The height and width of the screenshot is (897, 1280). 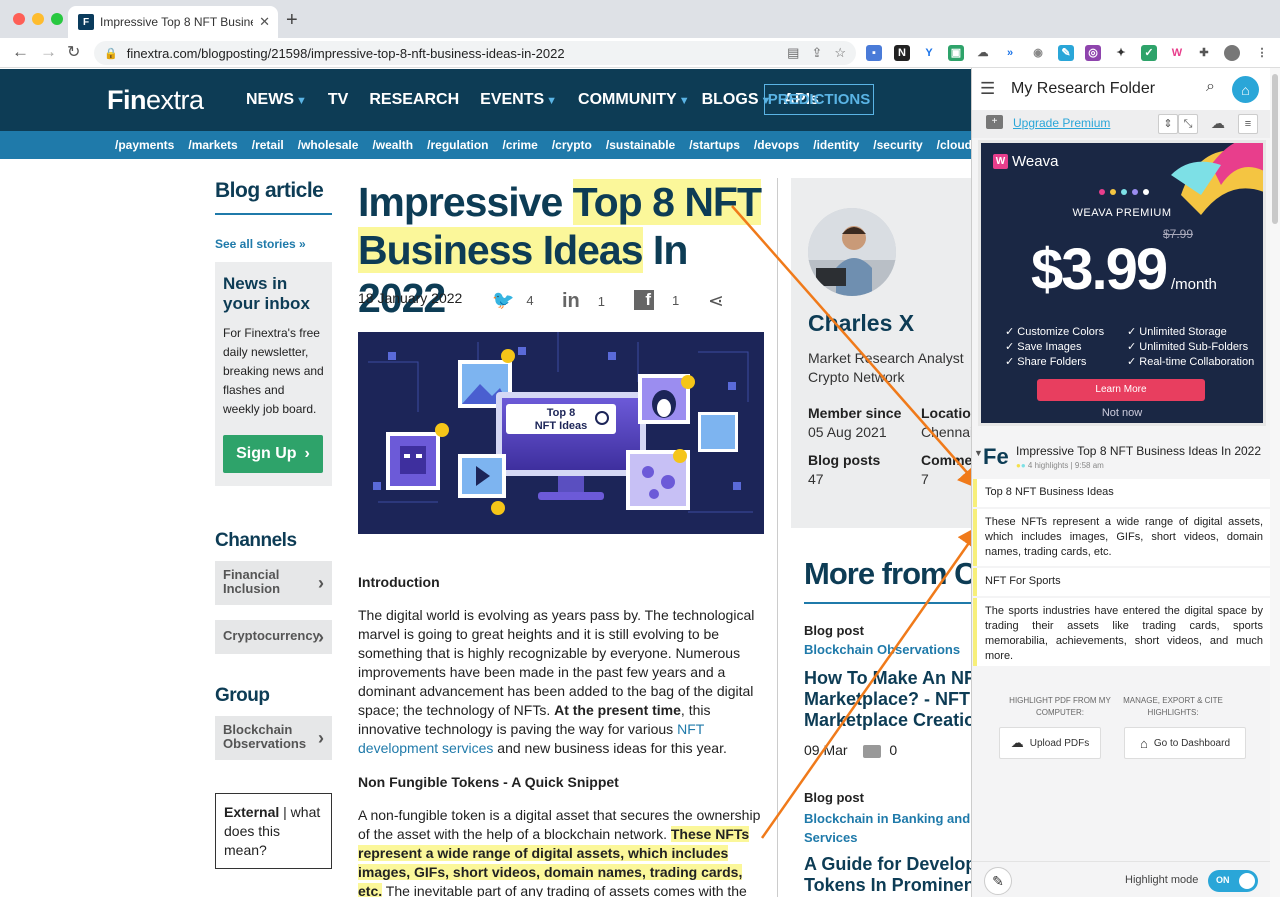 I want to click on feature: Save Images, so click(x=1049, y=347).